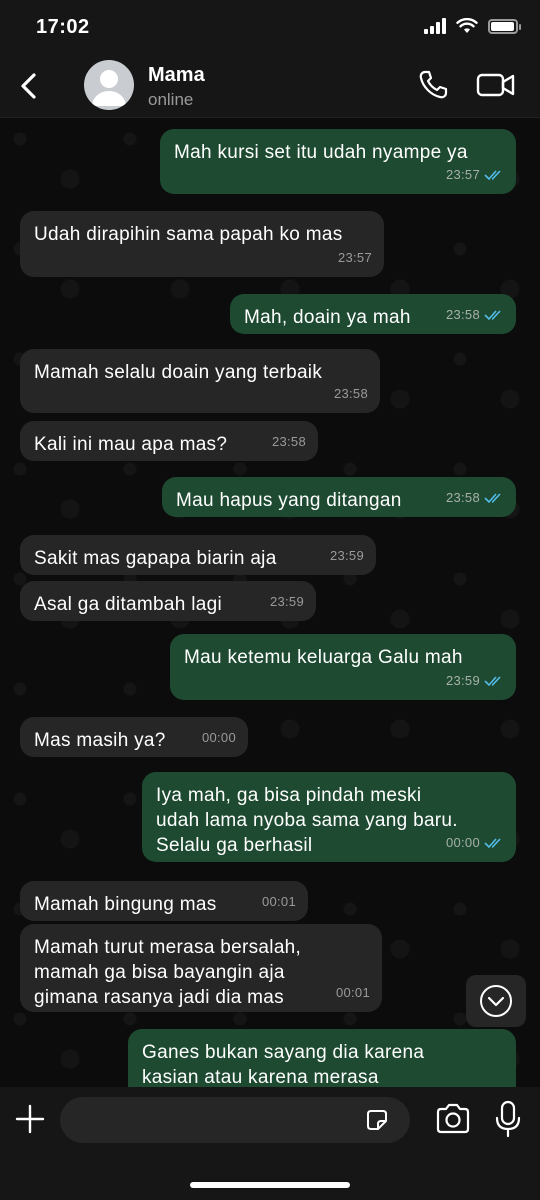 The width and height of the screenshot is (540, 1200). I want to click on message-text: Mamah bingung mas, so click(125, 904).